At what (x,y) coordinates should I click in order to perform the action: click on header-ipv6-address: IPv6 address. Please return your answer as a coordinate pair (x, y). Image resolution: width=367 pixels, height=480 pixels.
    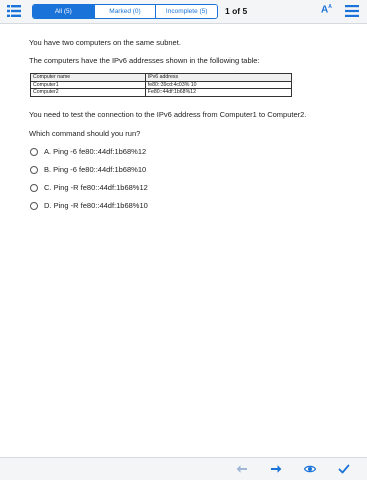
    Looking at the image, I should click on (218, 77).